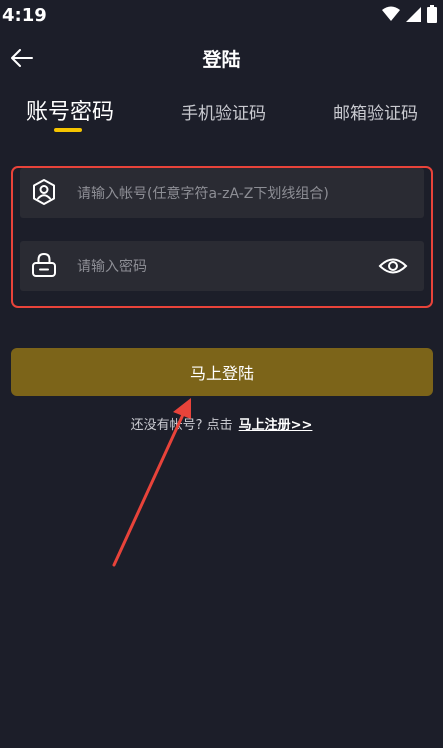 The width and height of the screenshot is (443, 748). I want to click on tab-account-password: 账号密码, so click(70, 110).